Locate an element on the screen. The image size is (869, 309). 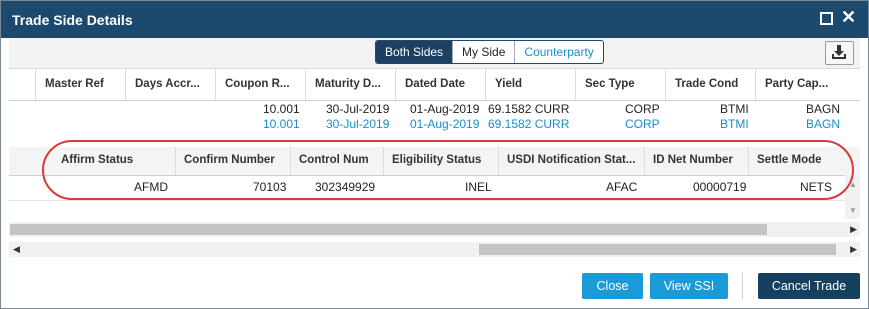
scroll-left-icon: ◀ is located at coordinates (16, 249).